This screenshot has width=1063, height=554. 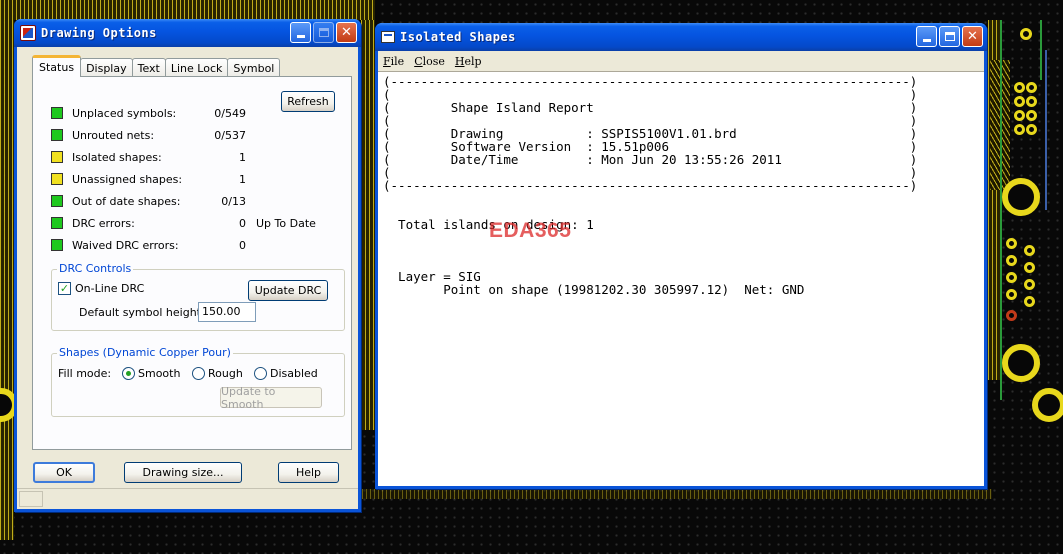 I want to click on status-row-isolated-shapes: Isolated shapes: 1, so click(x=148, y=157).